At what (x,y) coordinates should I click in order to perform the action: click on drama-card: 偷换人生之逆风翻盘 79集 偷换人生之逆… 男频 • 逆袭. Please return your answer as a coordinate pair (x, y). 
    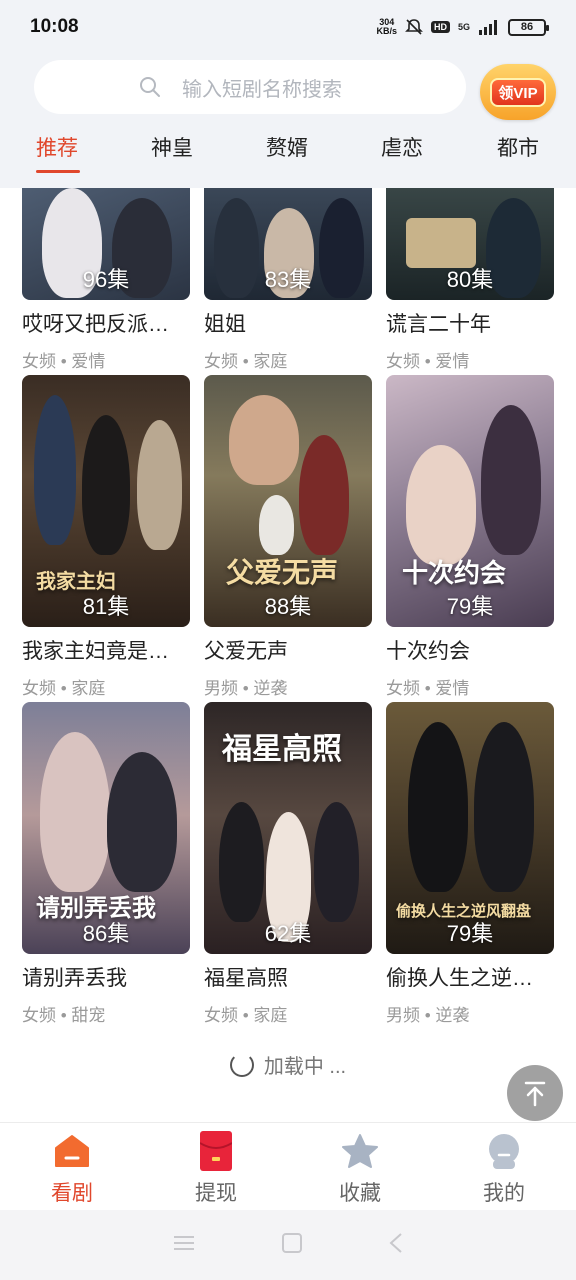
    Looking at the image, I should click on (470, 864).